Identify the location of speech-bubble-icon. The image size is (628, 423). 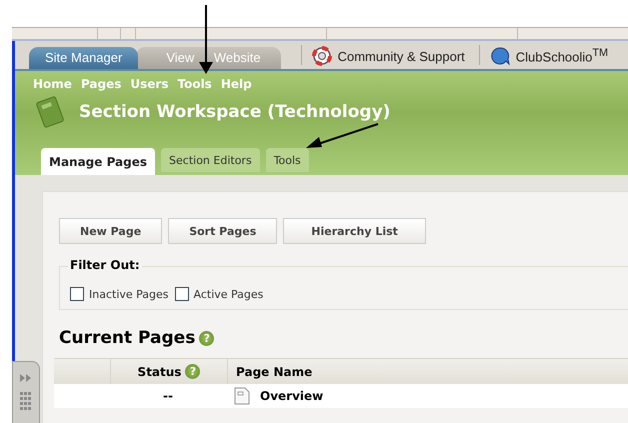
(500, 56).